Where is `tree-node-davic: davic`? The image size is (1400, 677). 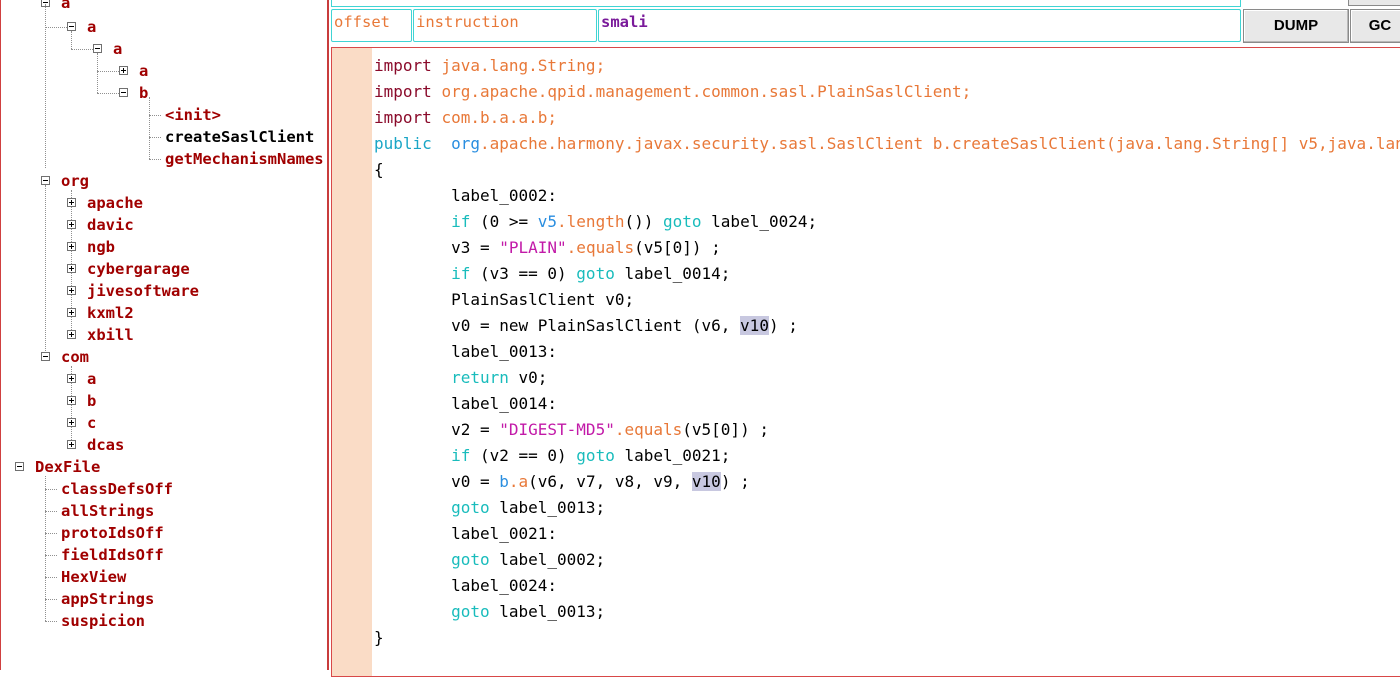
tree-node-davic: davic is located at coordinates (110, 225).